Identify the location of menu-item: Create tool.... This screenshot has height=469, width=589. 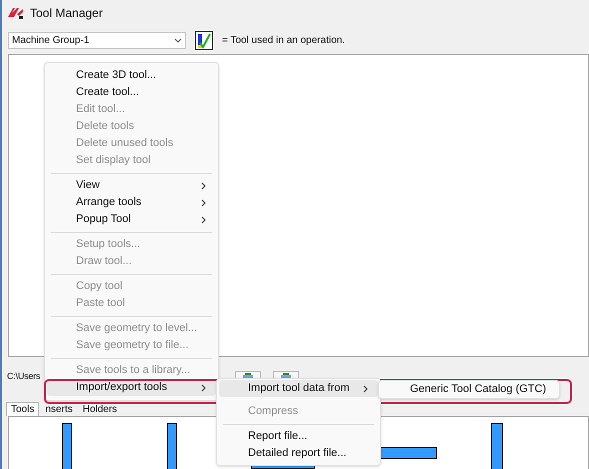
(131, 92).